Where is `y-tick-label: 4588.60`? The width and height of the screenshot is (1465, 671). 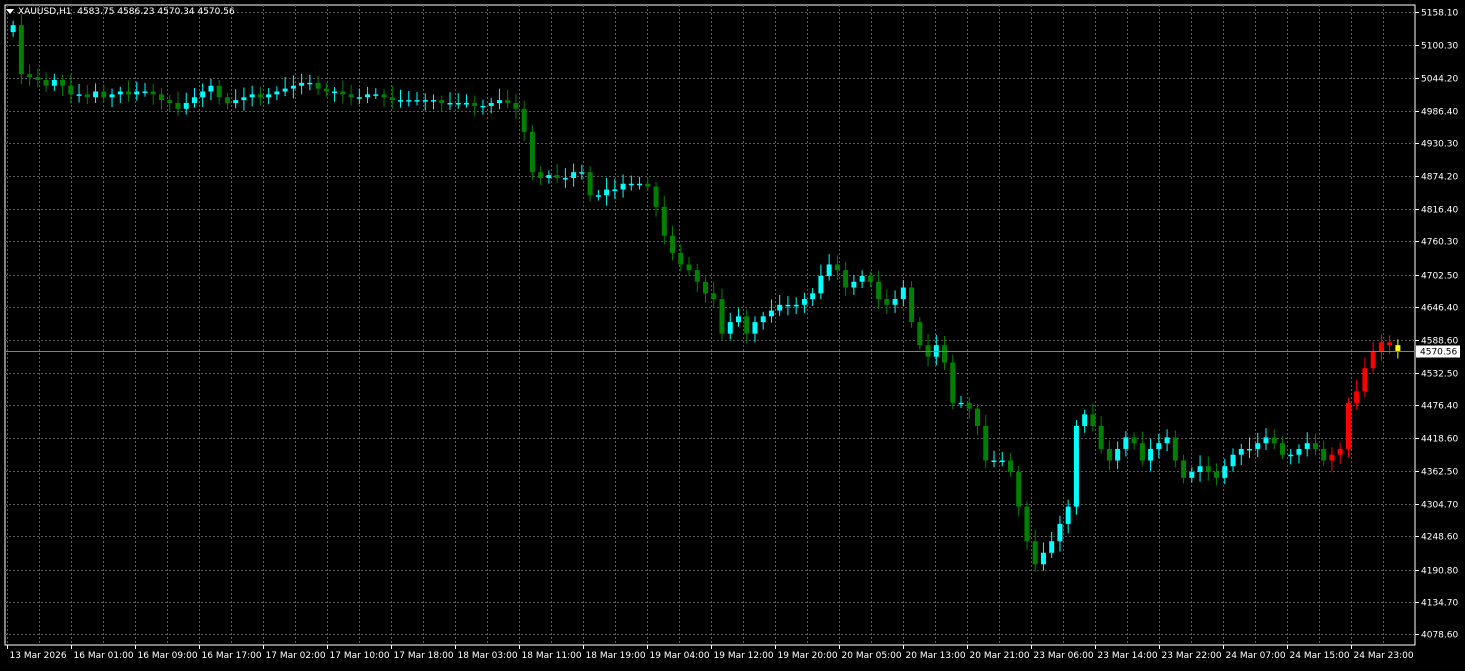
y-tick-label: 4588.60 is located at coordinates (1439, 342).